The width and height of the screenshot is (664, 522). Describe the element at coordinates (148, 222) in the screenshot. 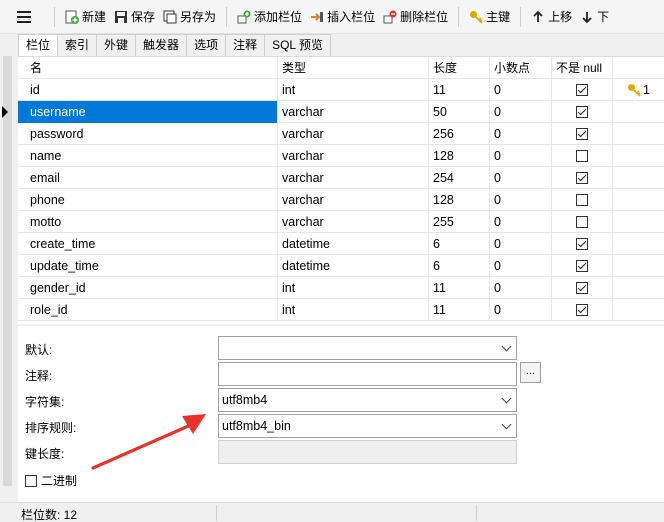

I see `field-name-cell: motto` at that location.